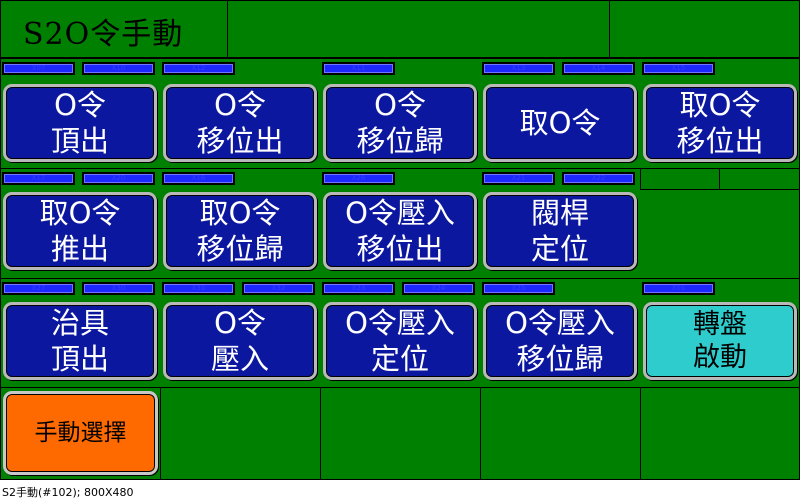  What do you see at coordinates (438, 288) in the screenshot?
I see `io-tag-x24: X24` at bounding box center [438, 288].